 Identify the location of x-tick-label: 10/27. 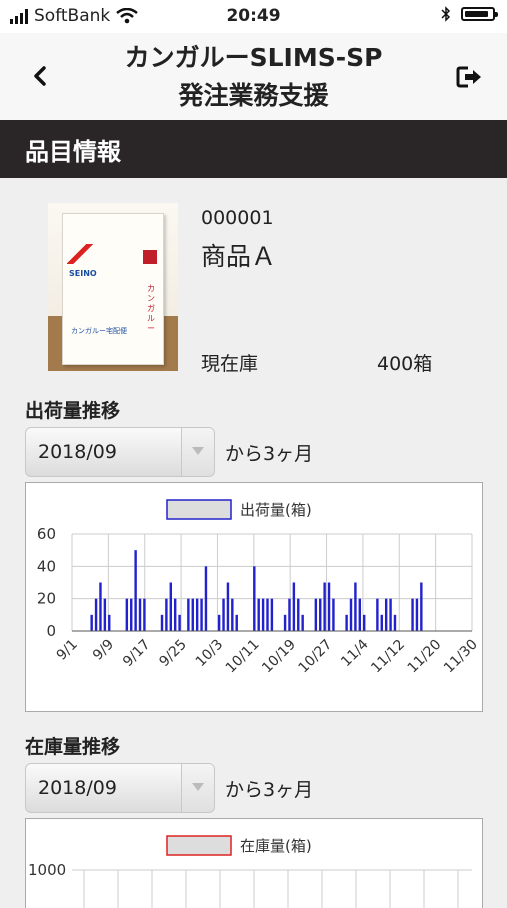
(316, 657).